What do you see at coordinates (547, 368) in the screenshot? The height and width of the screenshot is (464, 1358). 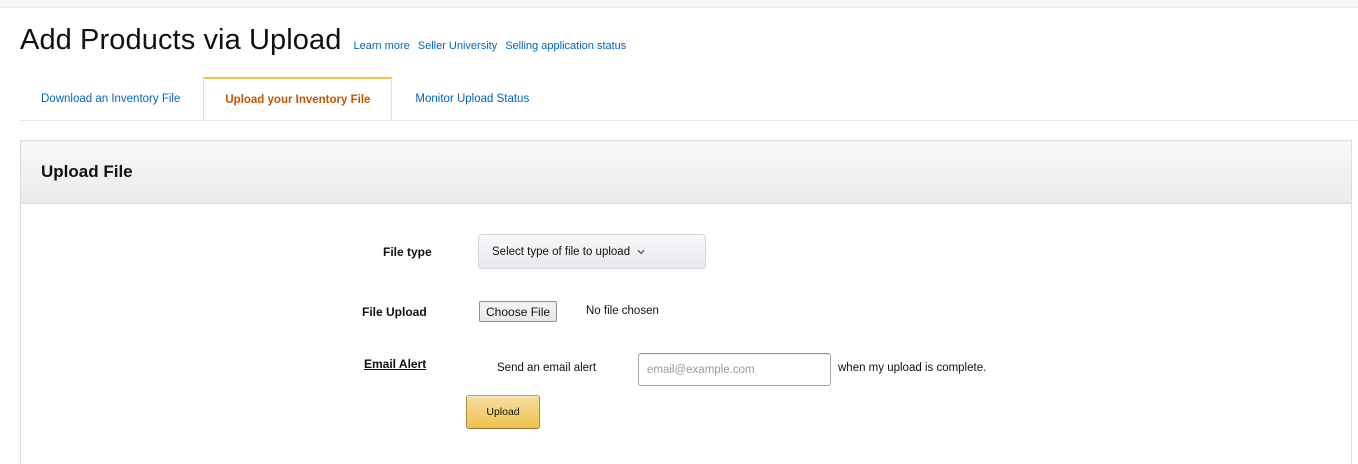 I see `email-alert-prefix: Send an email alert` at bounding box center [547, 368].